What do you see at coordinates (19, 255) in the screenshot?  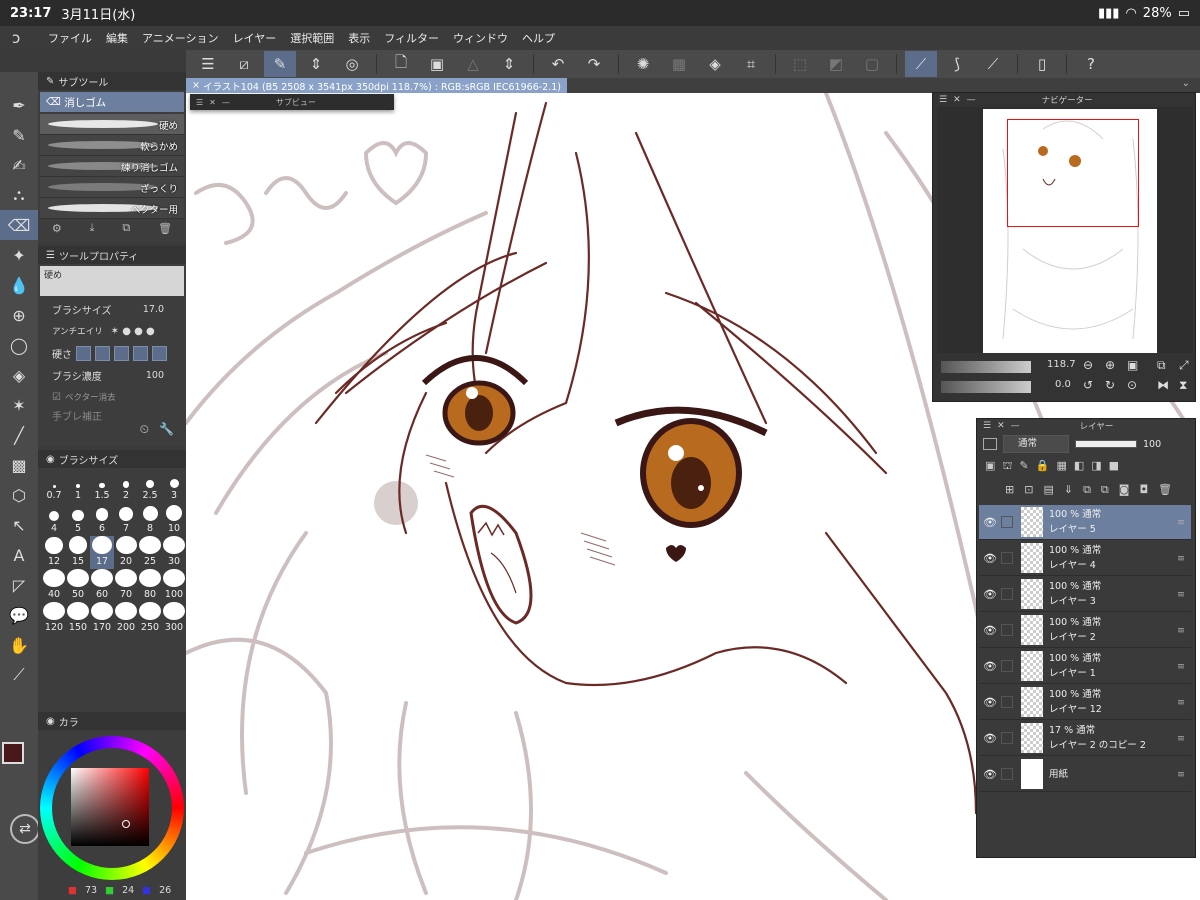 I see `decoration-tool-icon: ✦` at bounding box center [19, 255].